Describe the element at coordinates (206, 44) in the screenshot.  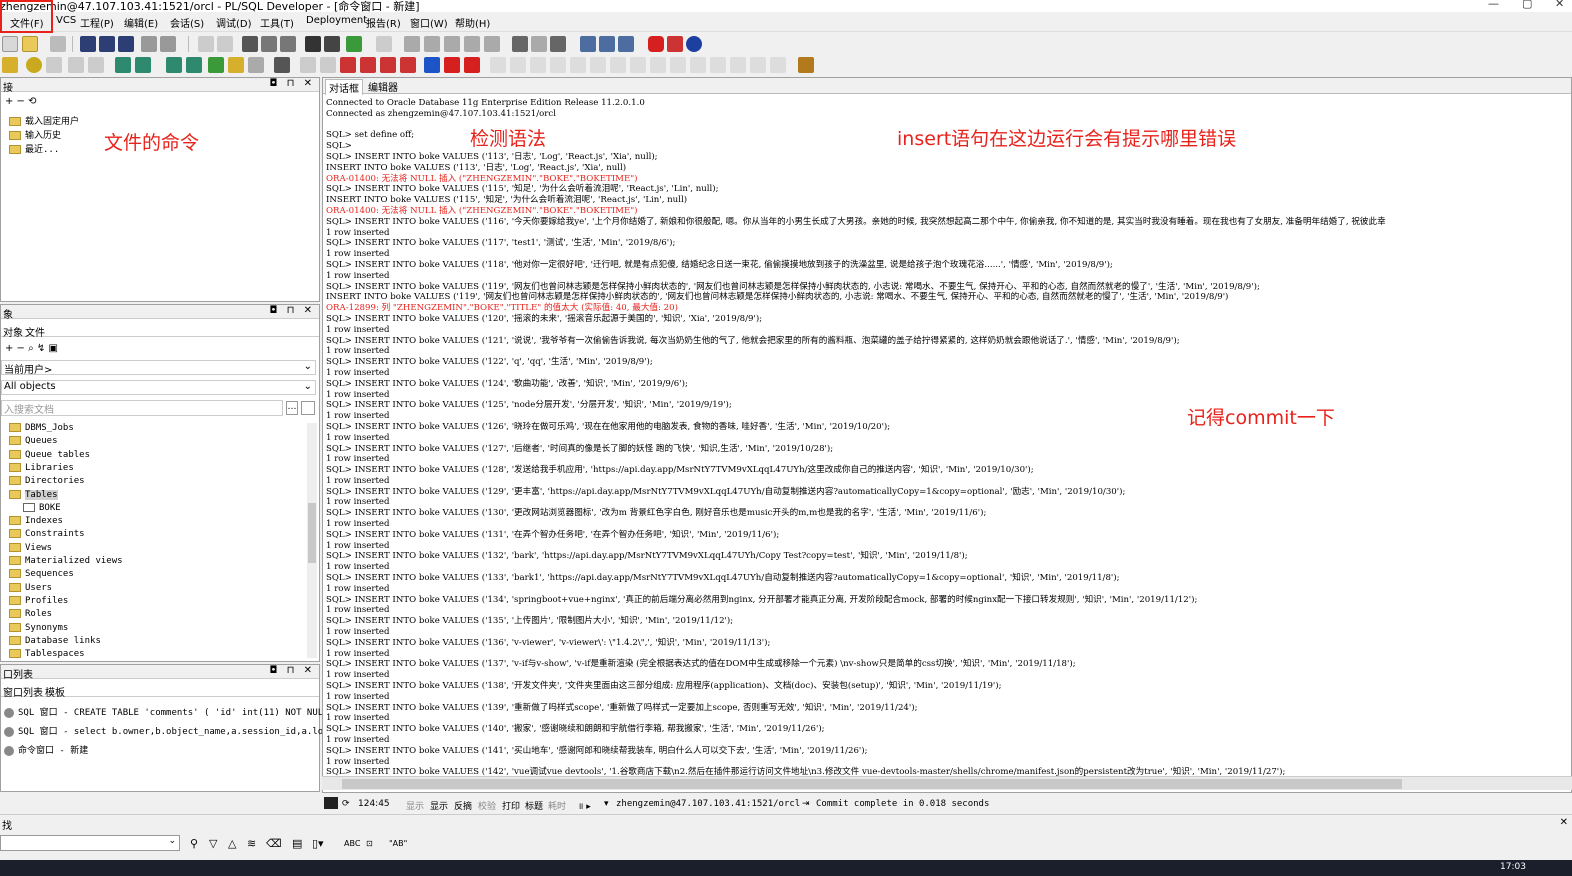
I see `undo-icon` at that location.